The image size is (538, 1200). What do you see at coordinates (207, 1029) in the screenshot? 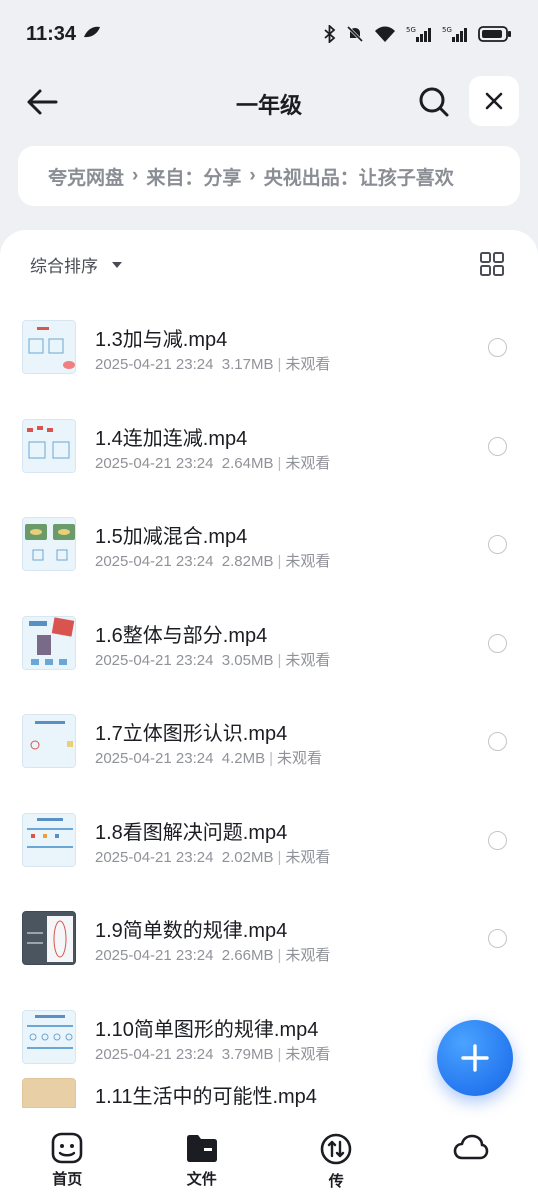
I see `file-name: 1.10简单图形的规律.mp4` at bounding box center [207, 1029].